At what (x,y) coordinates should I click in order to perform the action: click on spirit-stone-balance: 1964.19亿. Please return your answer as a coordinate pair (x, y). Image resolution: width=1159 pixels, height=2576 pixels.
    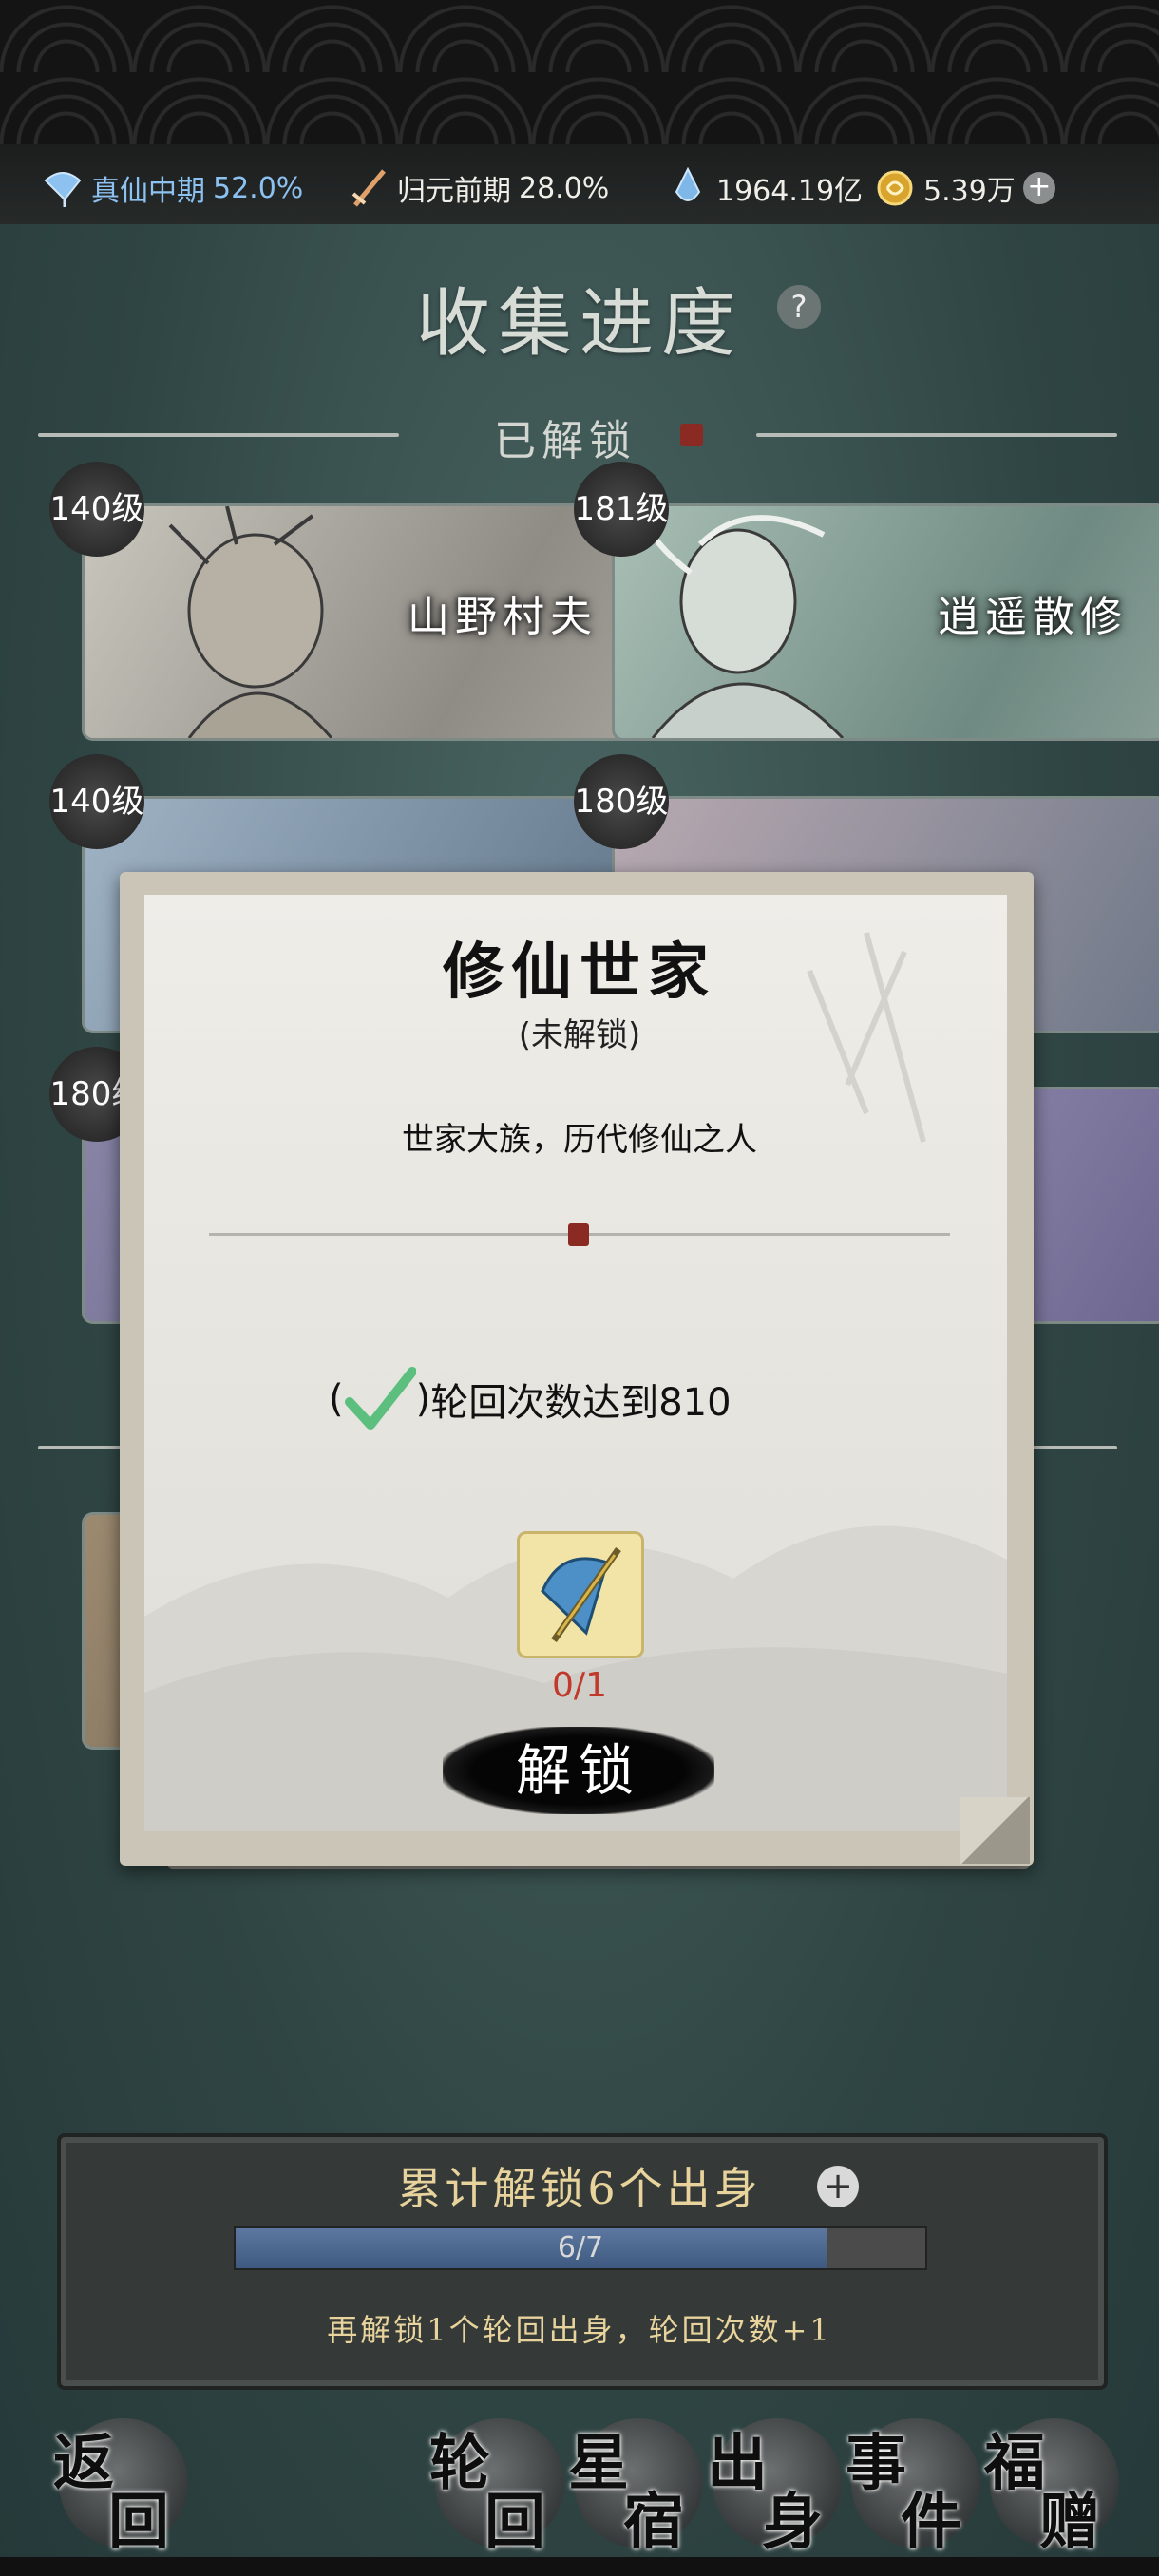
    Looking at the image, I should click on (765, 188).